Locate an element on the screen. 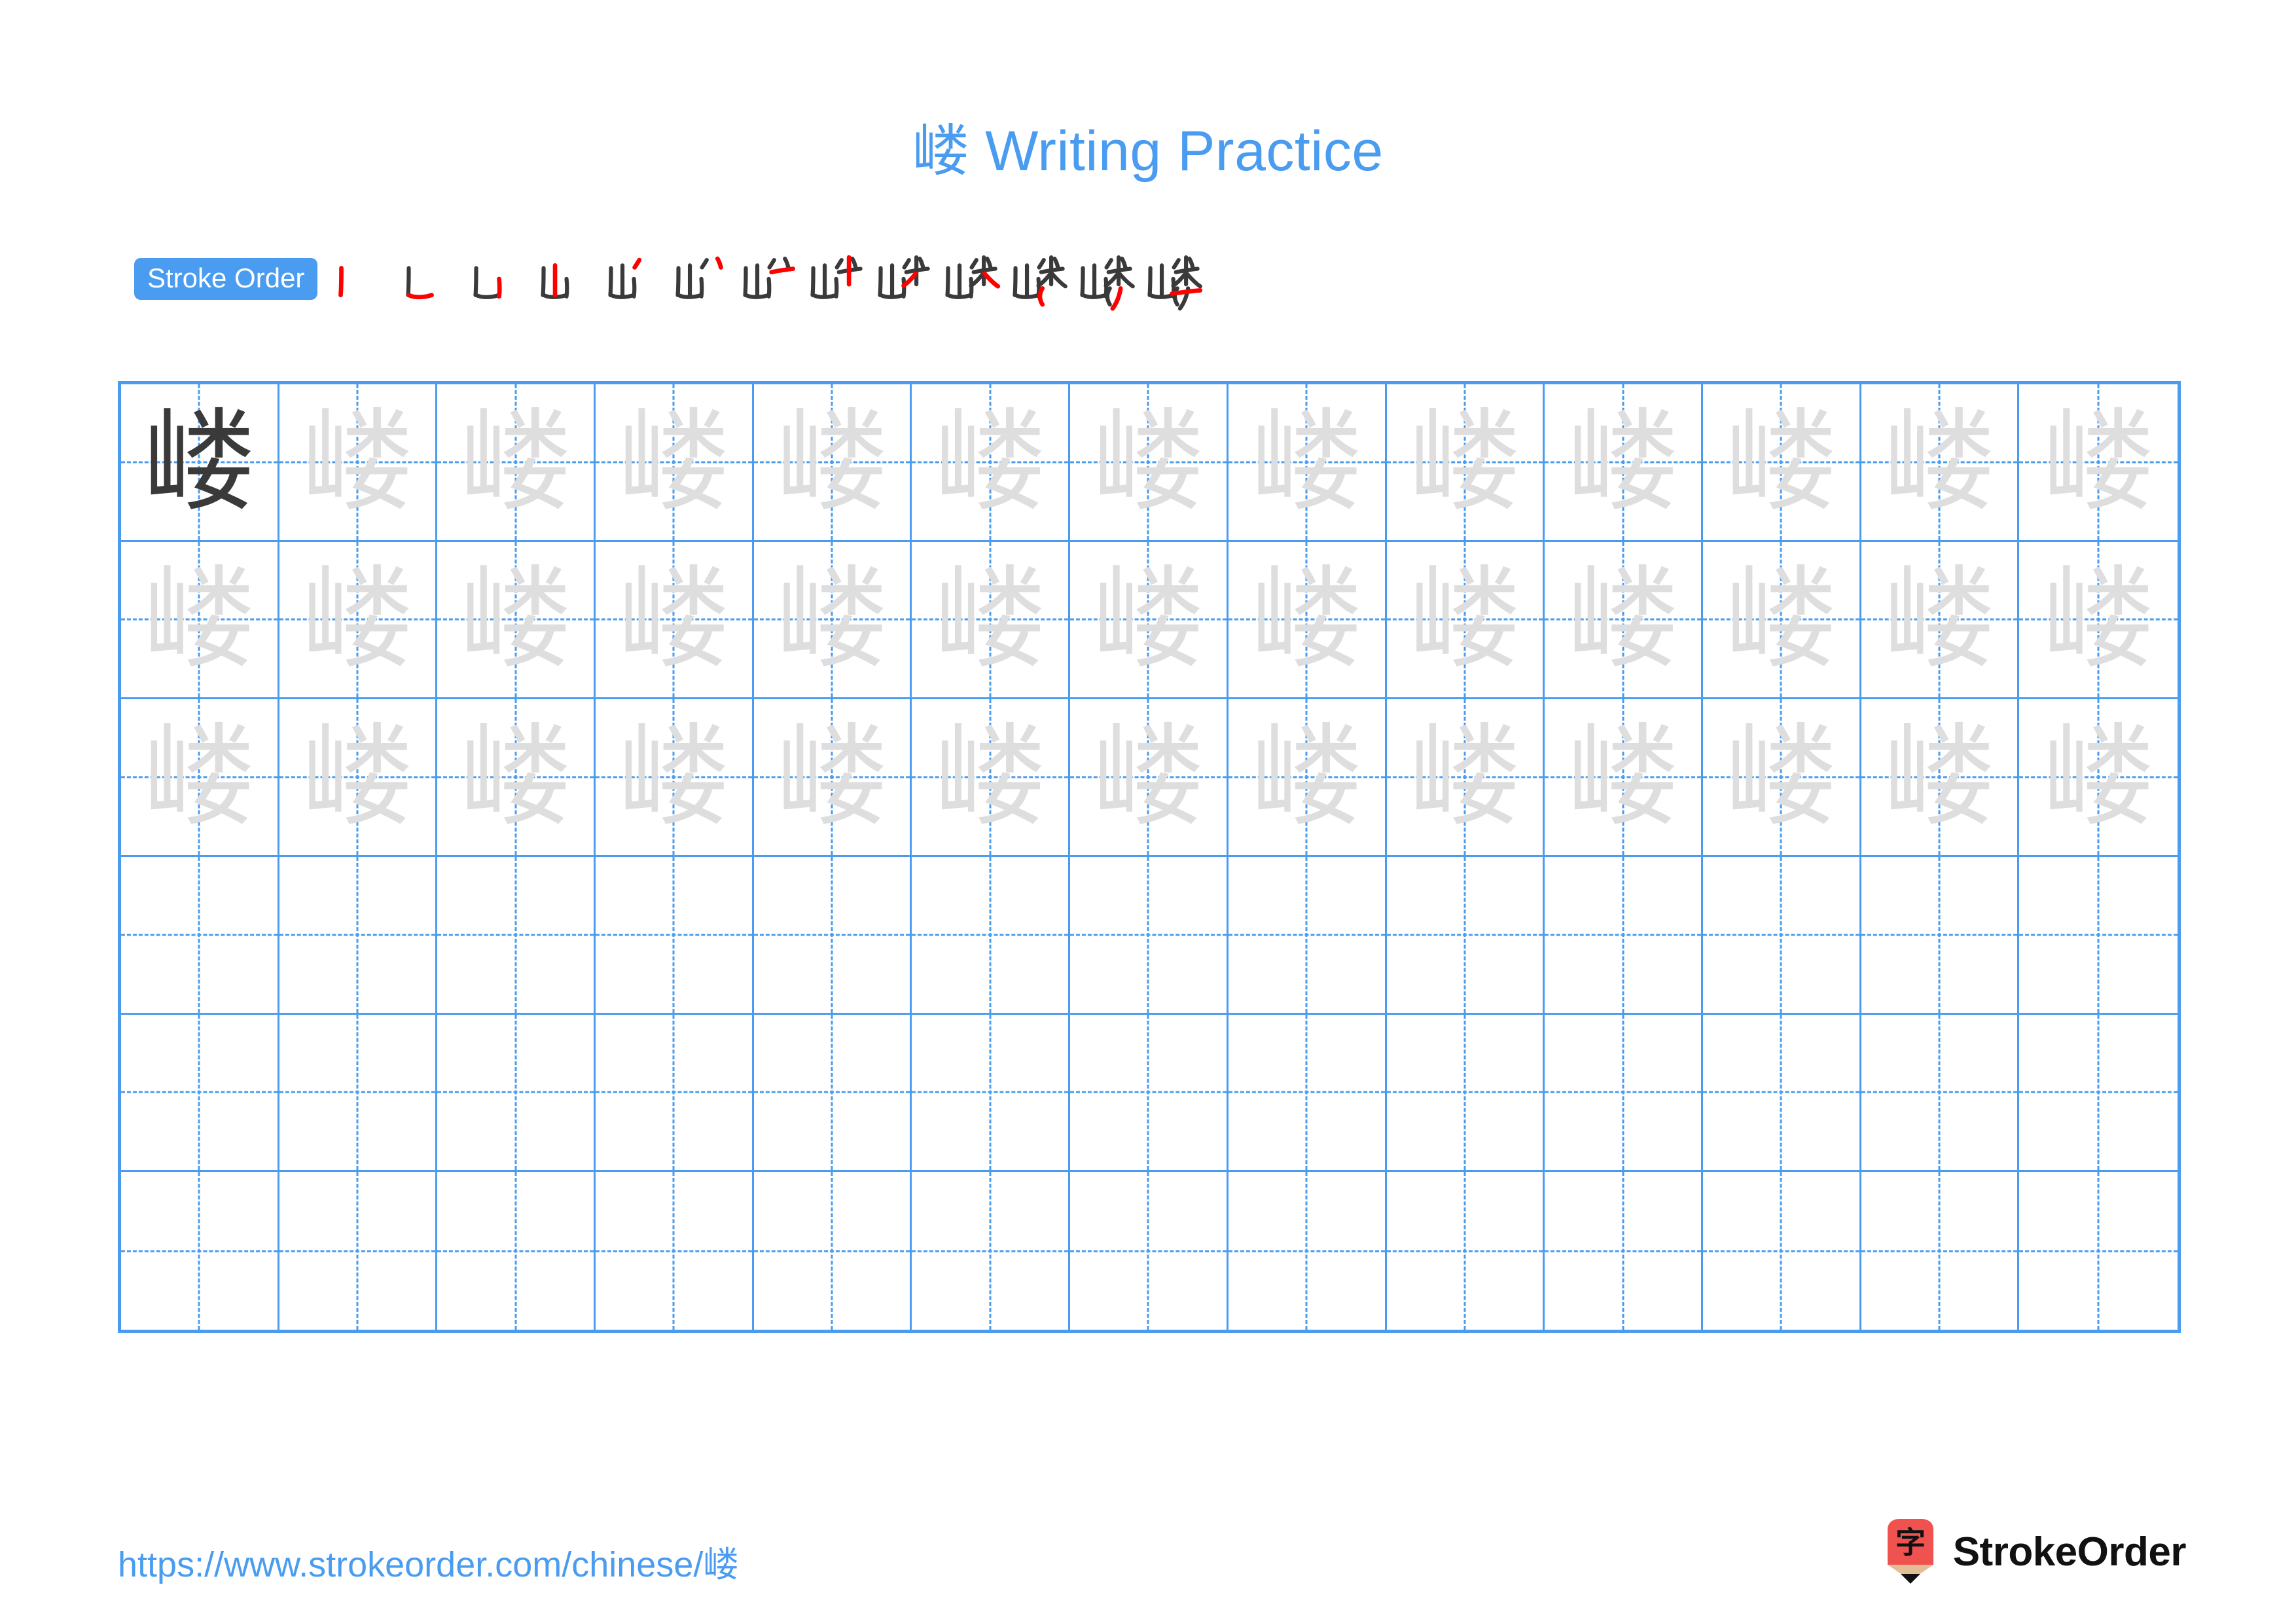  practice-cell-r3-c4: 嵝 is located at coordinates (675, 778).